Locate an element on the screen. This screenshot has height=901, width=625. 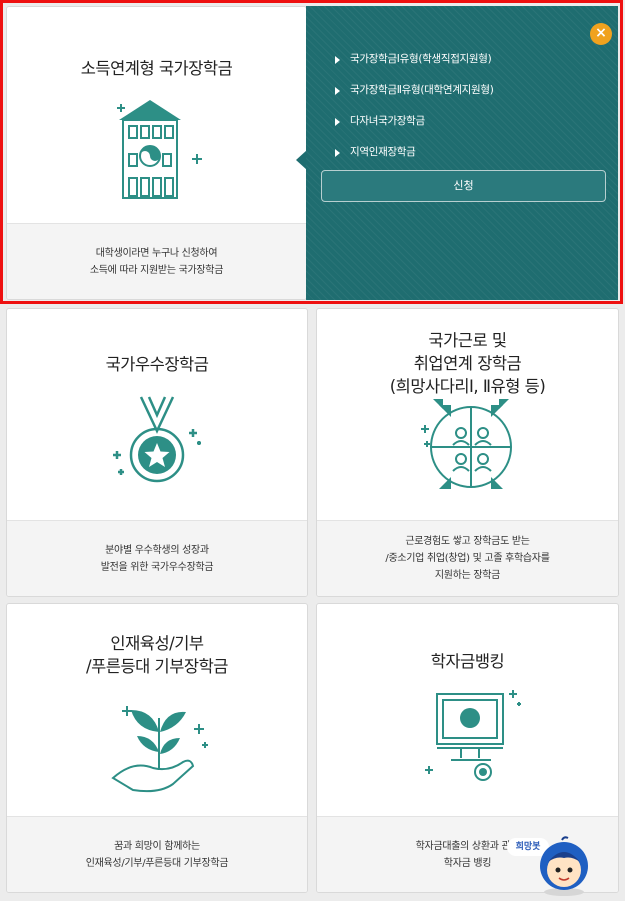
chatbot-mascot-icon is located at coordinates (564, 866).